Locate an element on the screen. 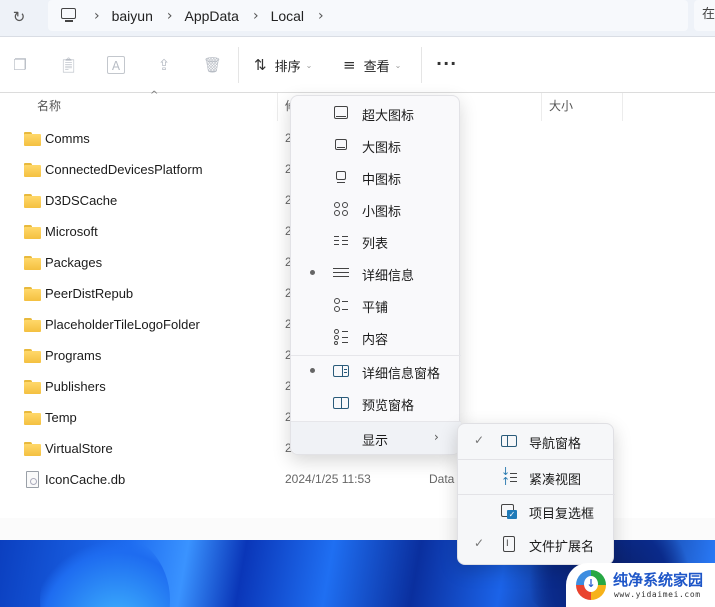 This screenshot has width=715, height=607. sort-icon: ⇅ is located at coordinates (260, 65).